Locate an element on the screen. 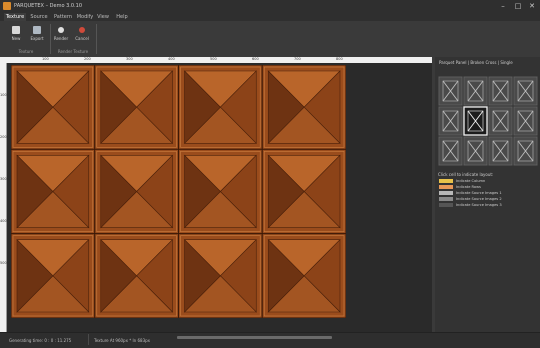  minimize-button: – is located at coordinates (503, 6).